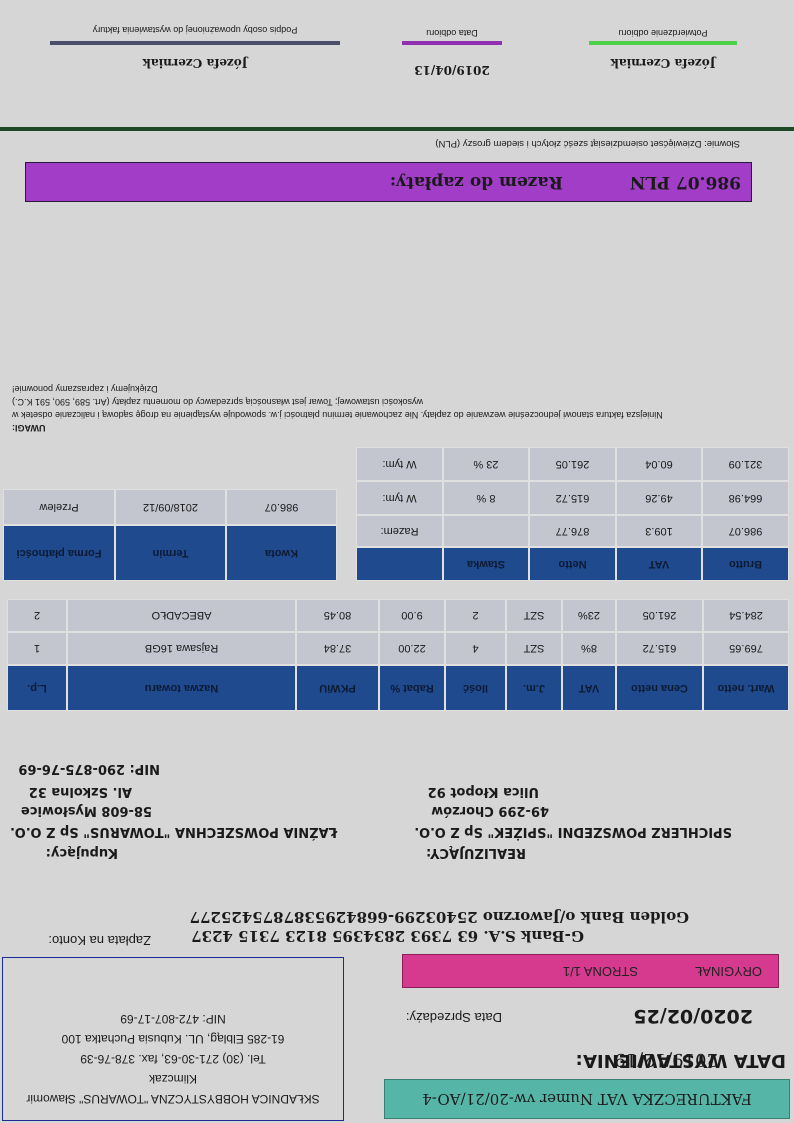 The height and width of the screenshot is (1123, 794). What do you see at coordinates (745, 564) in the screenshot?
I see `vat-header-brutto: Brutto` at bounding box center [745, 564].